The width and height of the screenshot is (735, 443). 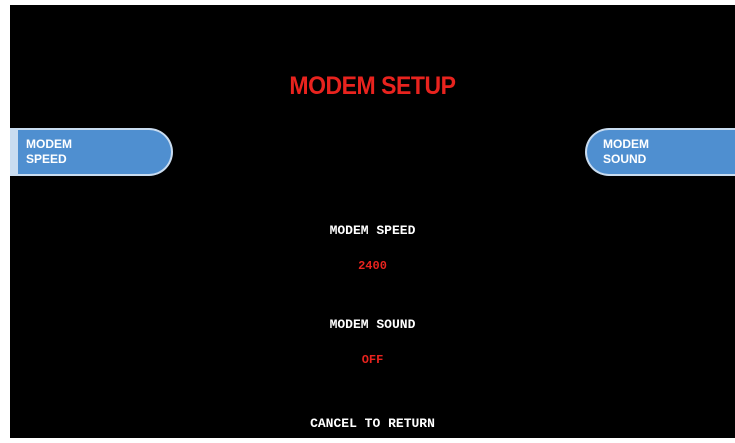 I want to click on modem-sound-button-label-line1: MODEM, so click(x=626, y=144).